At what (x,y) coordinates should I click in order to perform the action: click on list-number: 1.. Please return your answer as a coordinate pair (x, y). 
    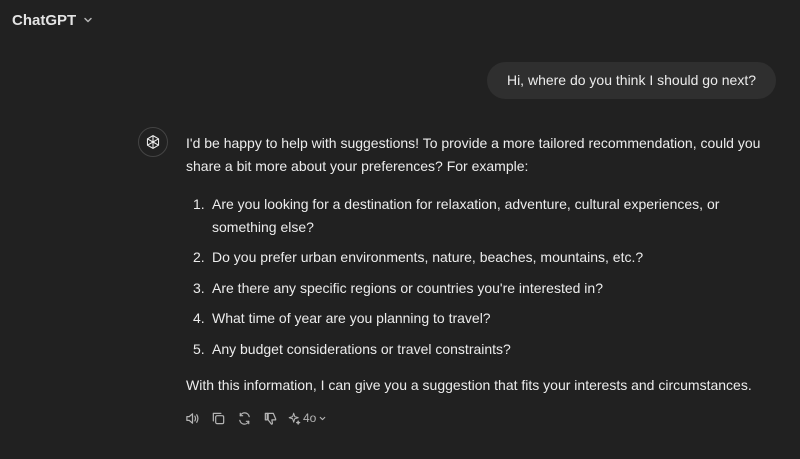
    Looking at the image, I should click on (199, 204).